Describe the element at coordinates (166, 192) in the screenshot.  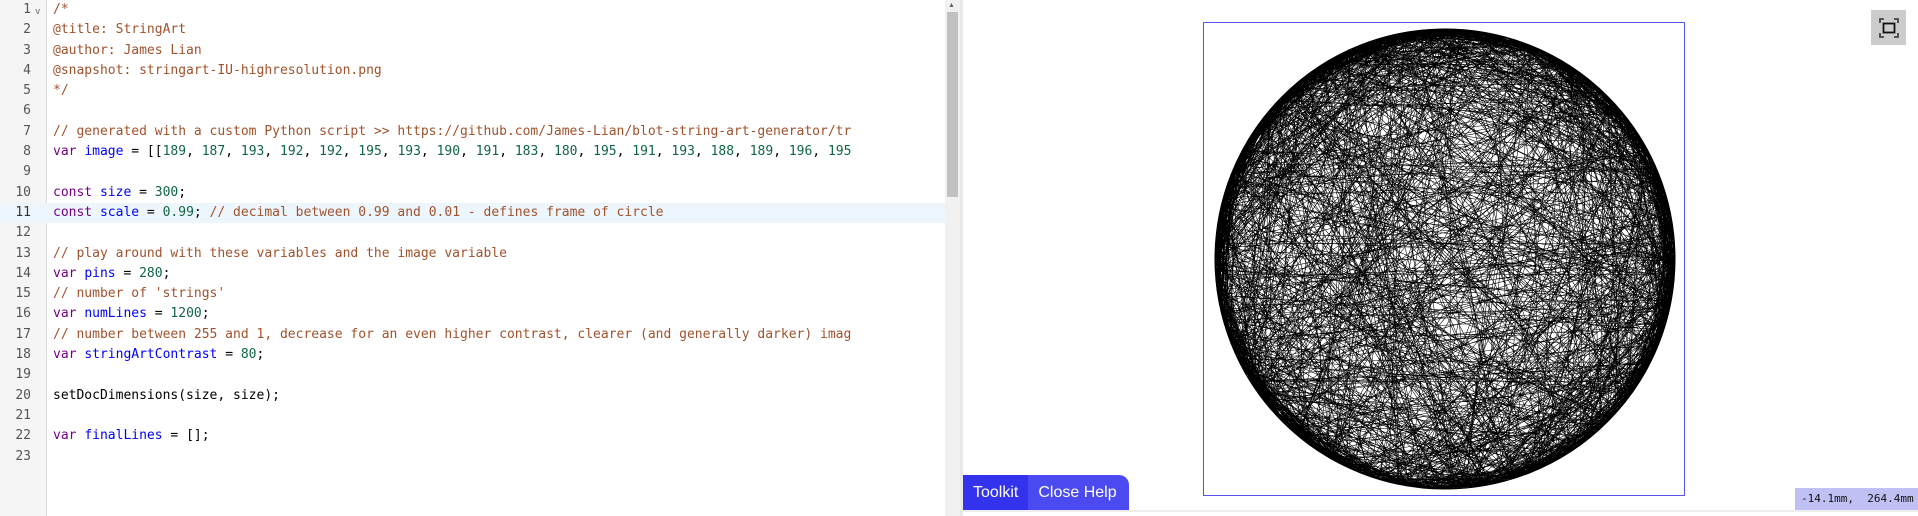
I see `code-token: 300` at that location.